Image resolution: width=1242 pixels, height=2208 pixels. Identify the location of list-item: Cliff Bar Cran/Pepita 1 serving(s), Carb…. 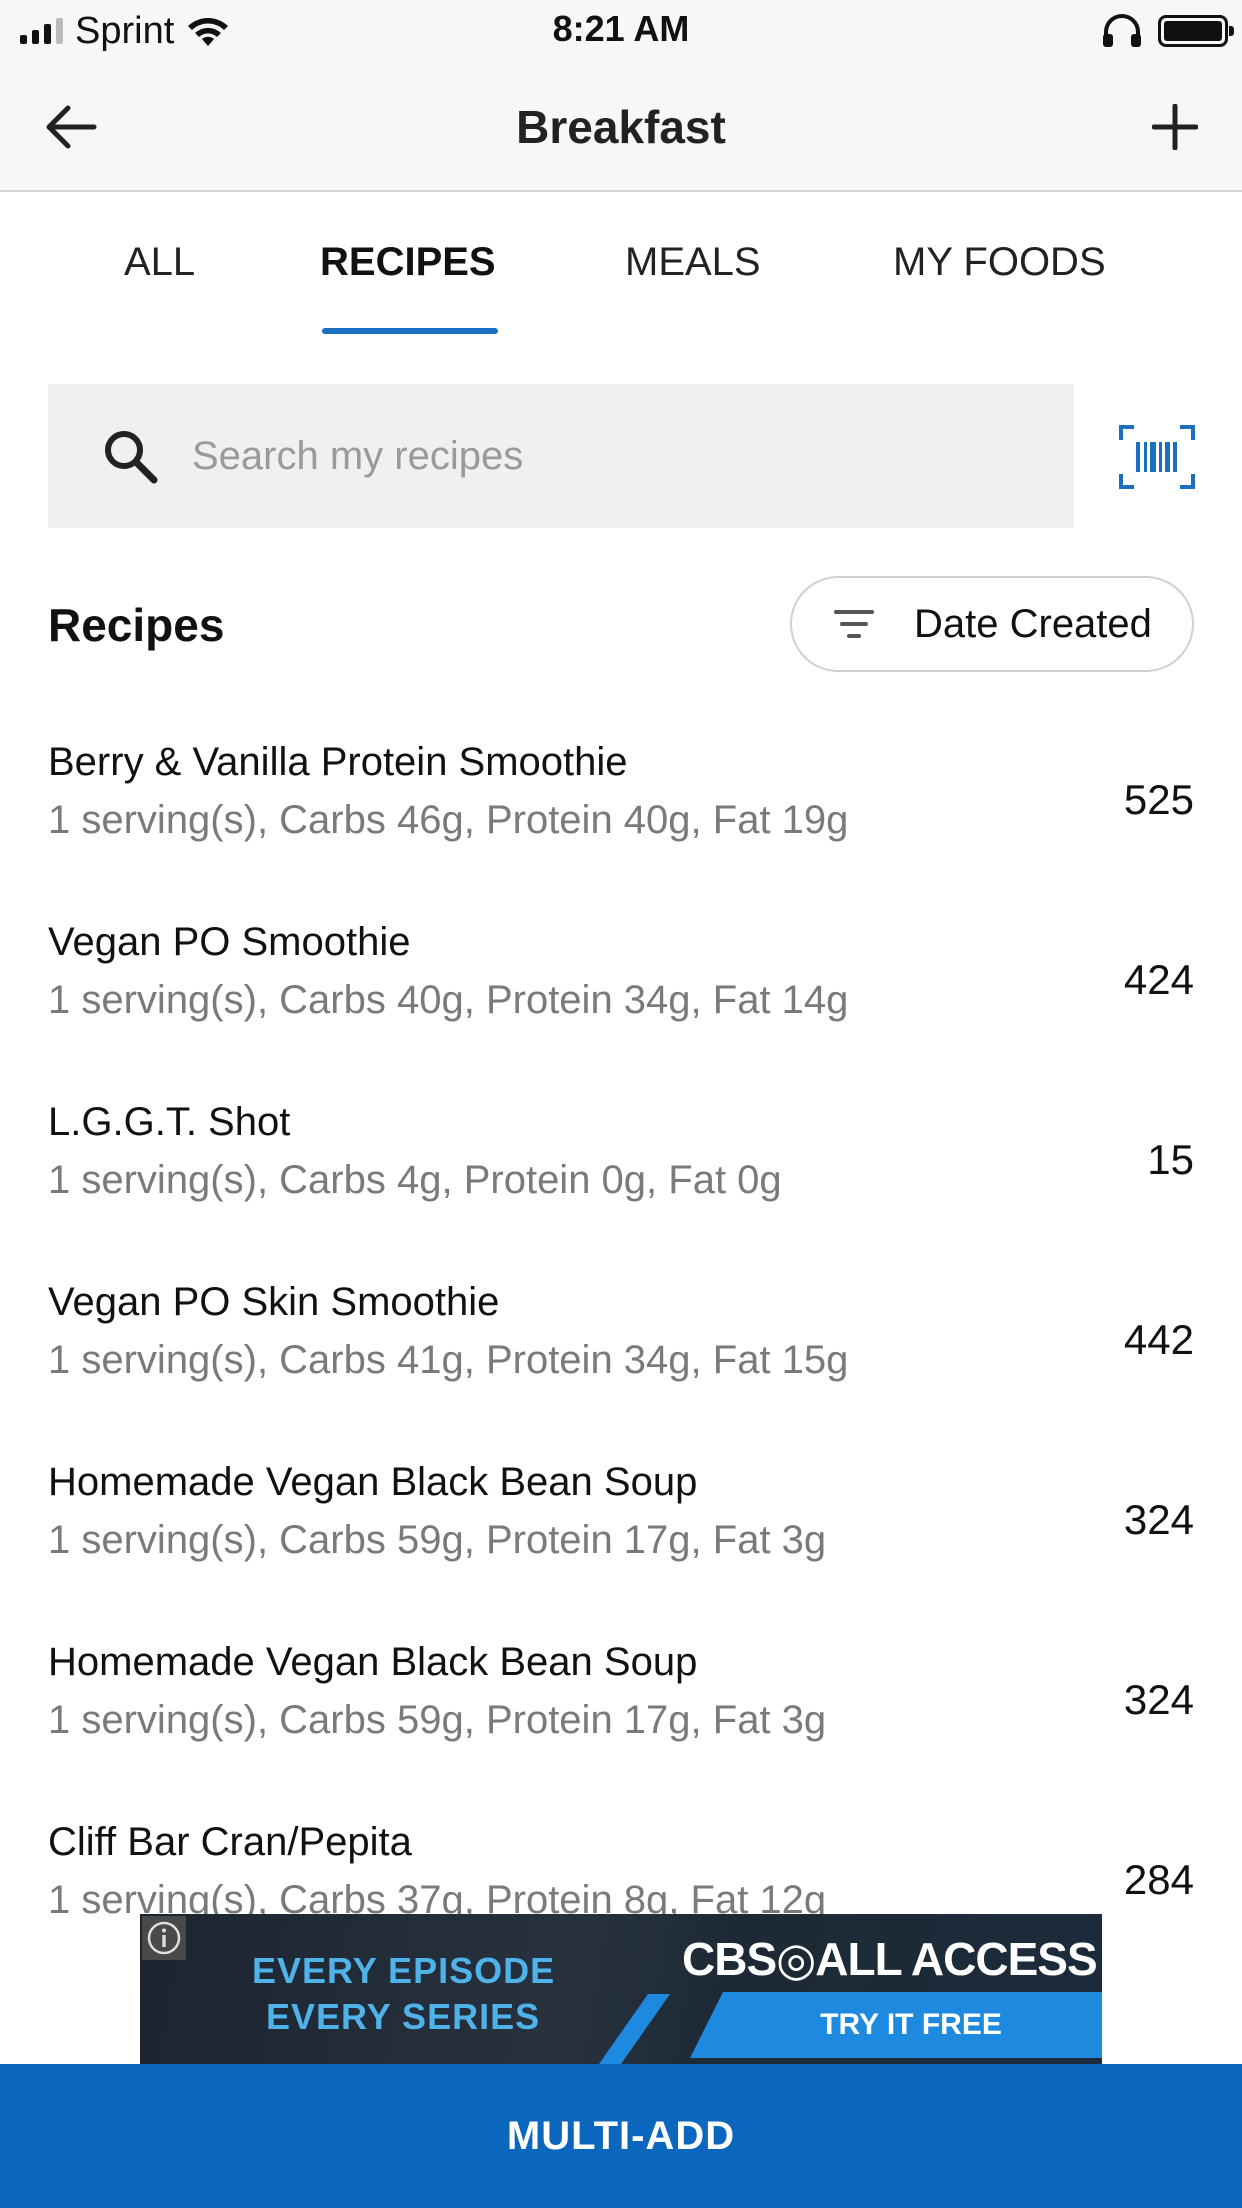
(621, 1847).